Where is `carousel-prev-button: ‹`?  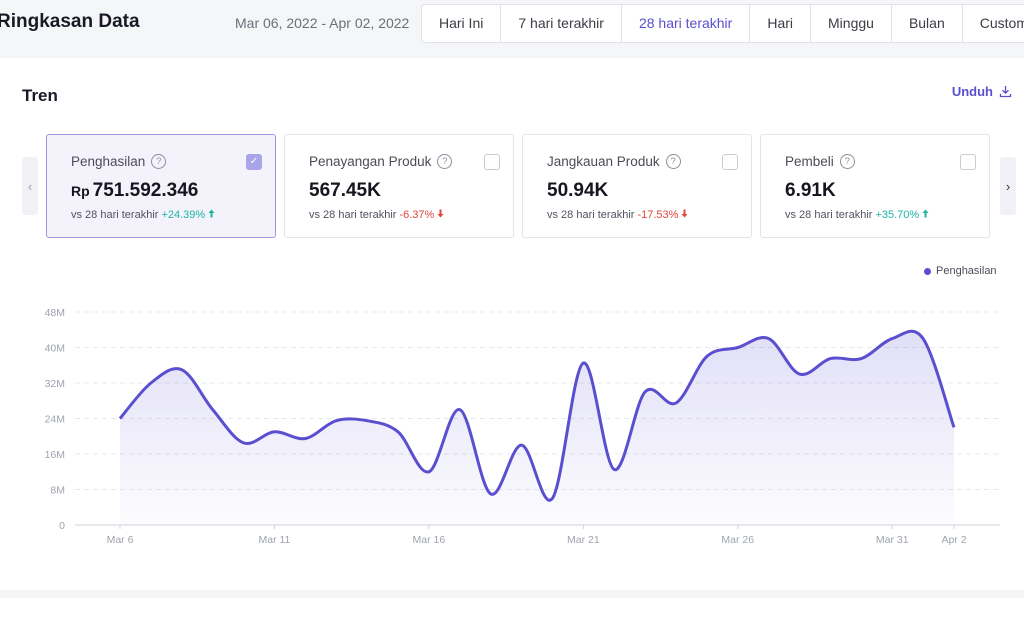 carousel-prev-button: ‹ is located at coordinates (30, 186).